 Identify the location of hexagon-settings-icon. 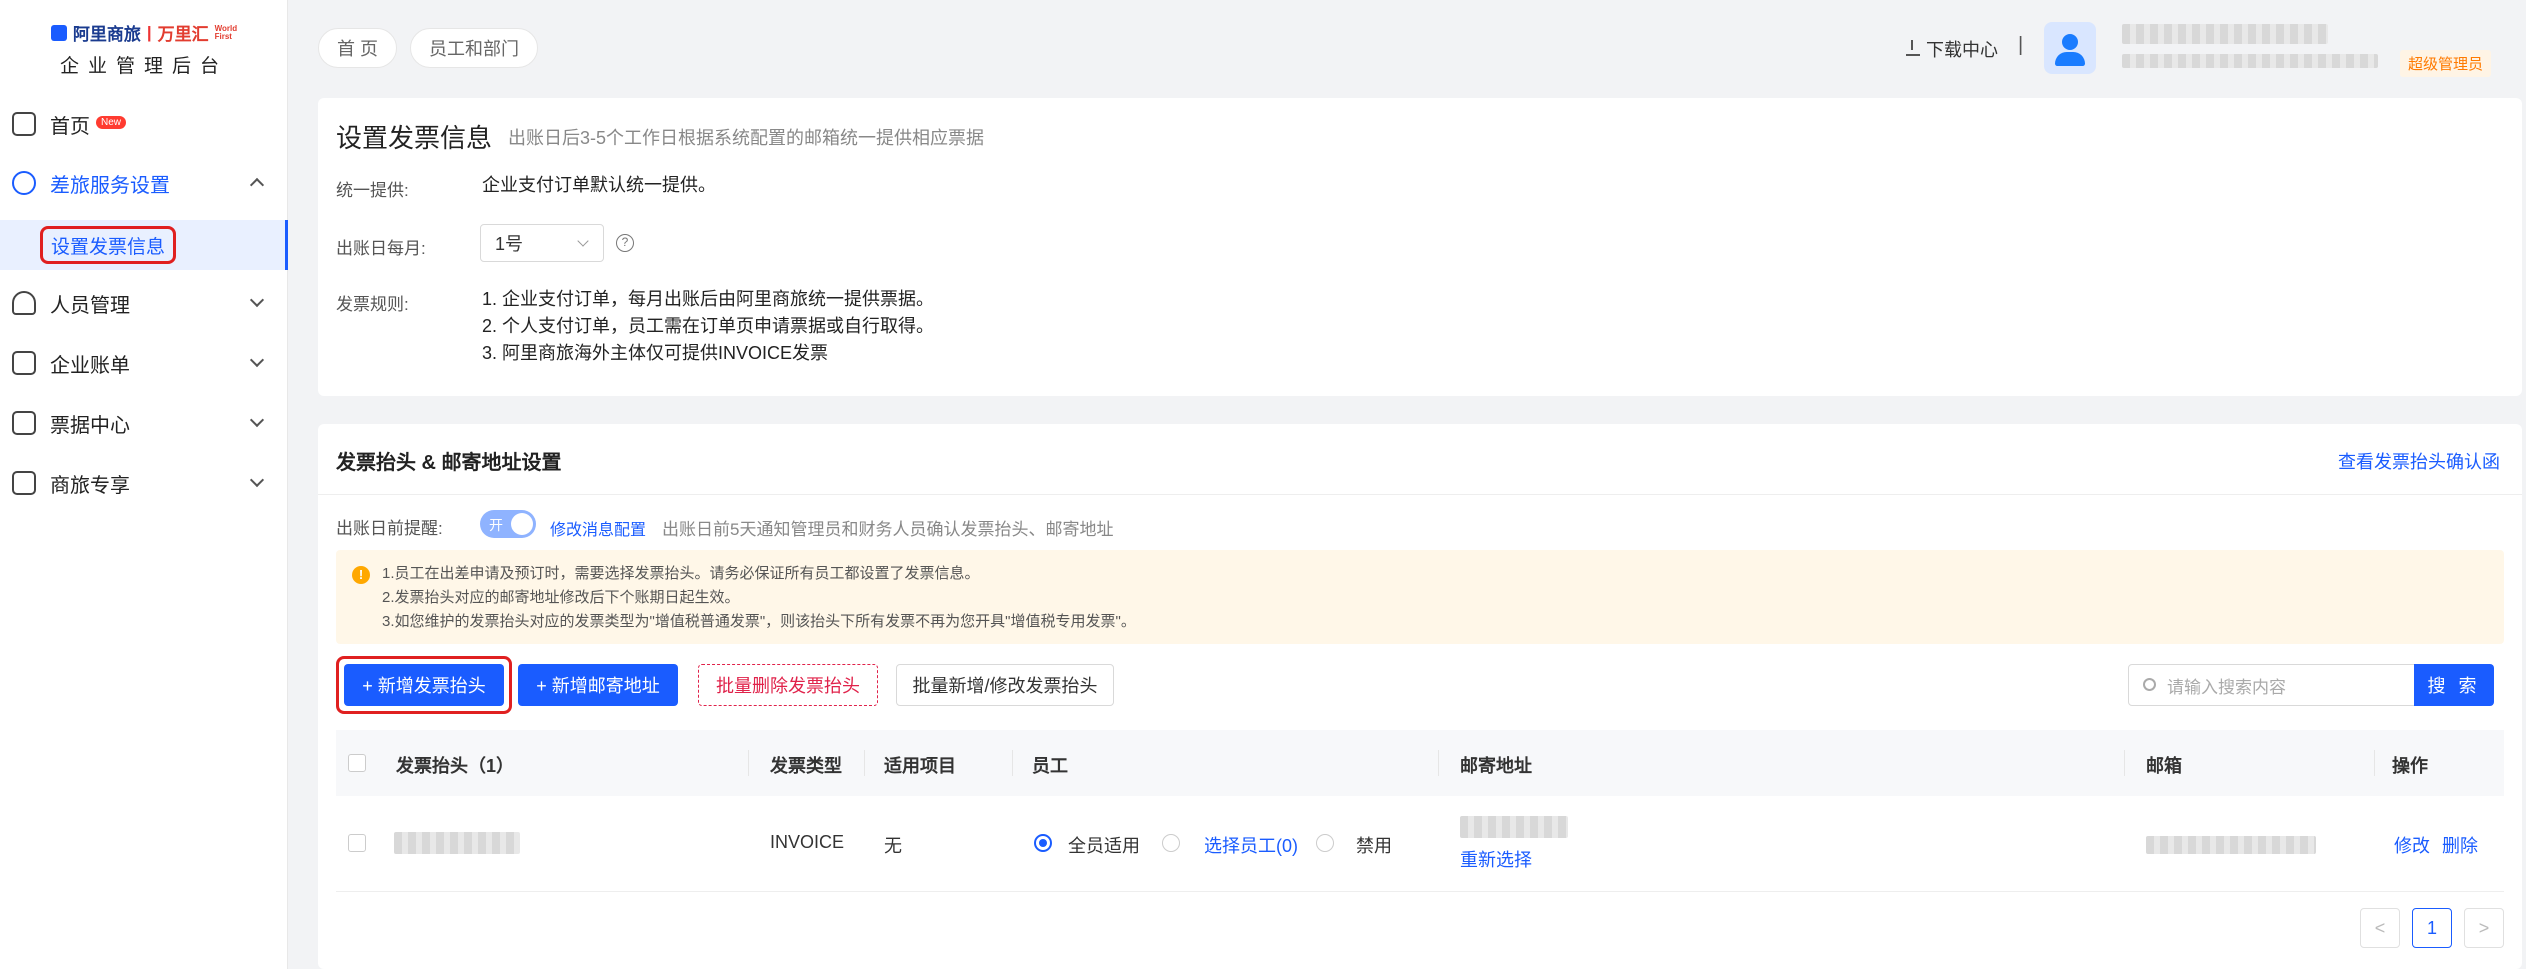
(24, 183).